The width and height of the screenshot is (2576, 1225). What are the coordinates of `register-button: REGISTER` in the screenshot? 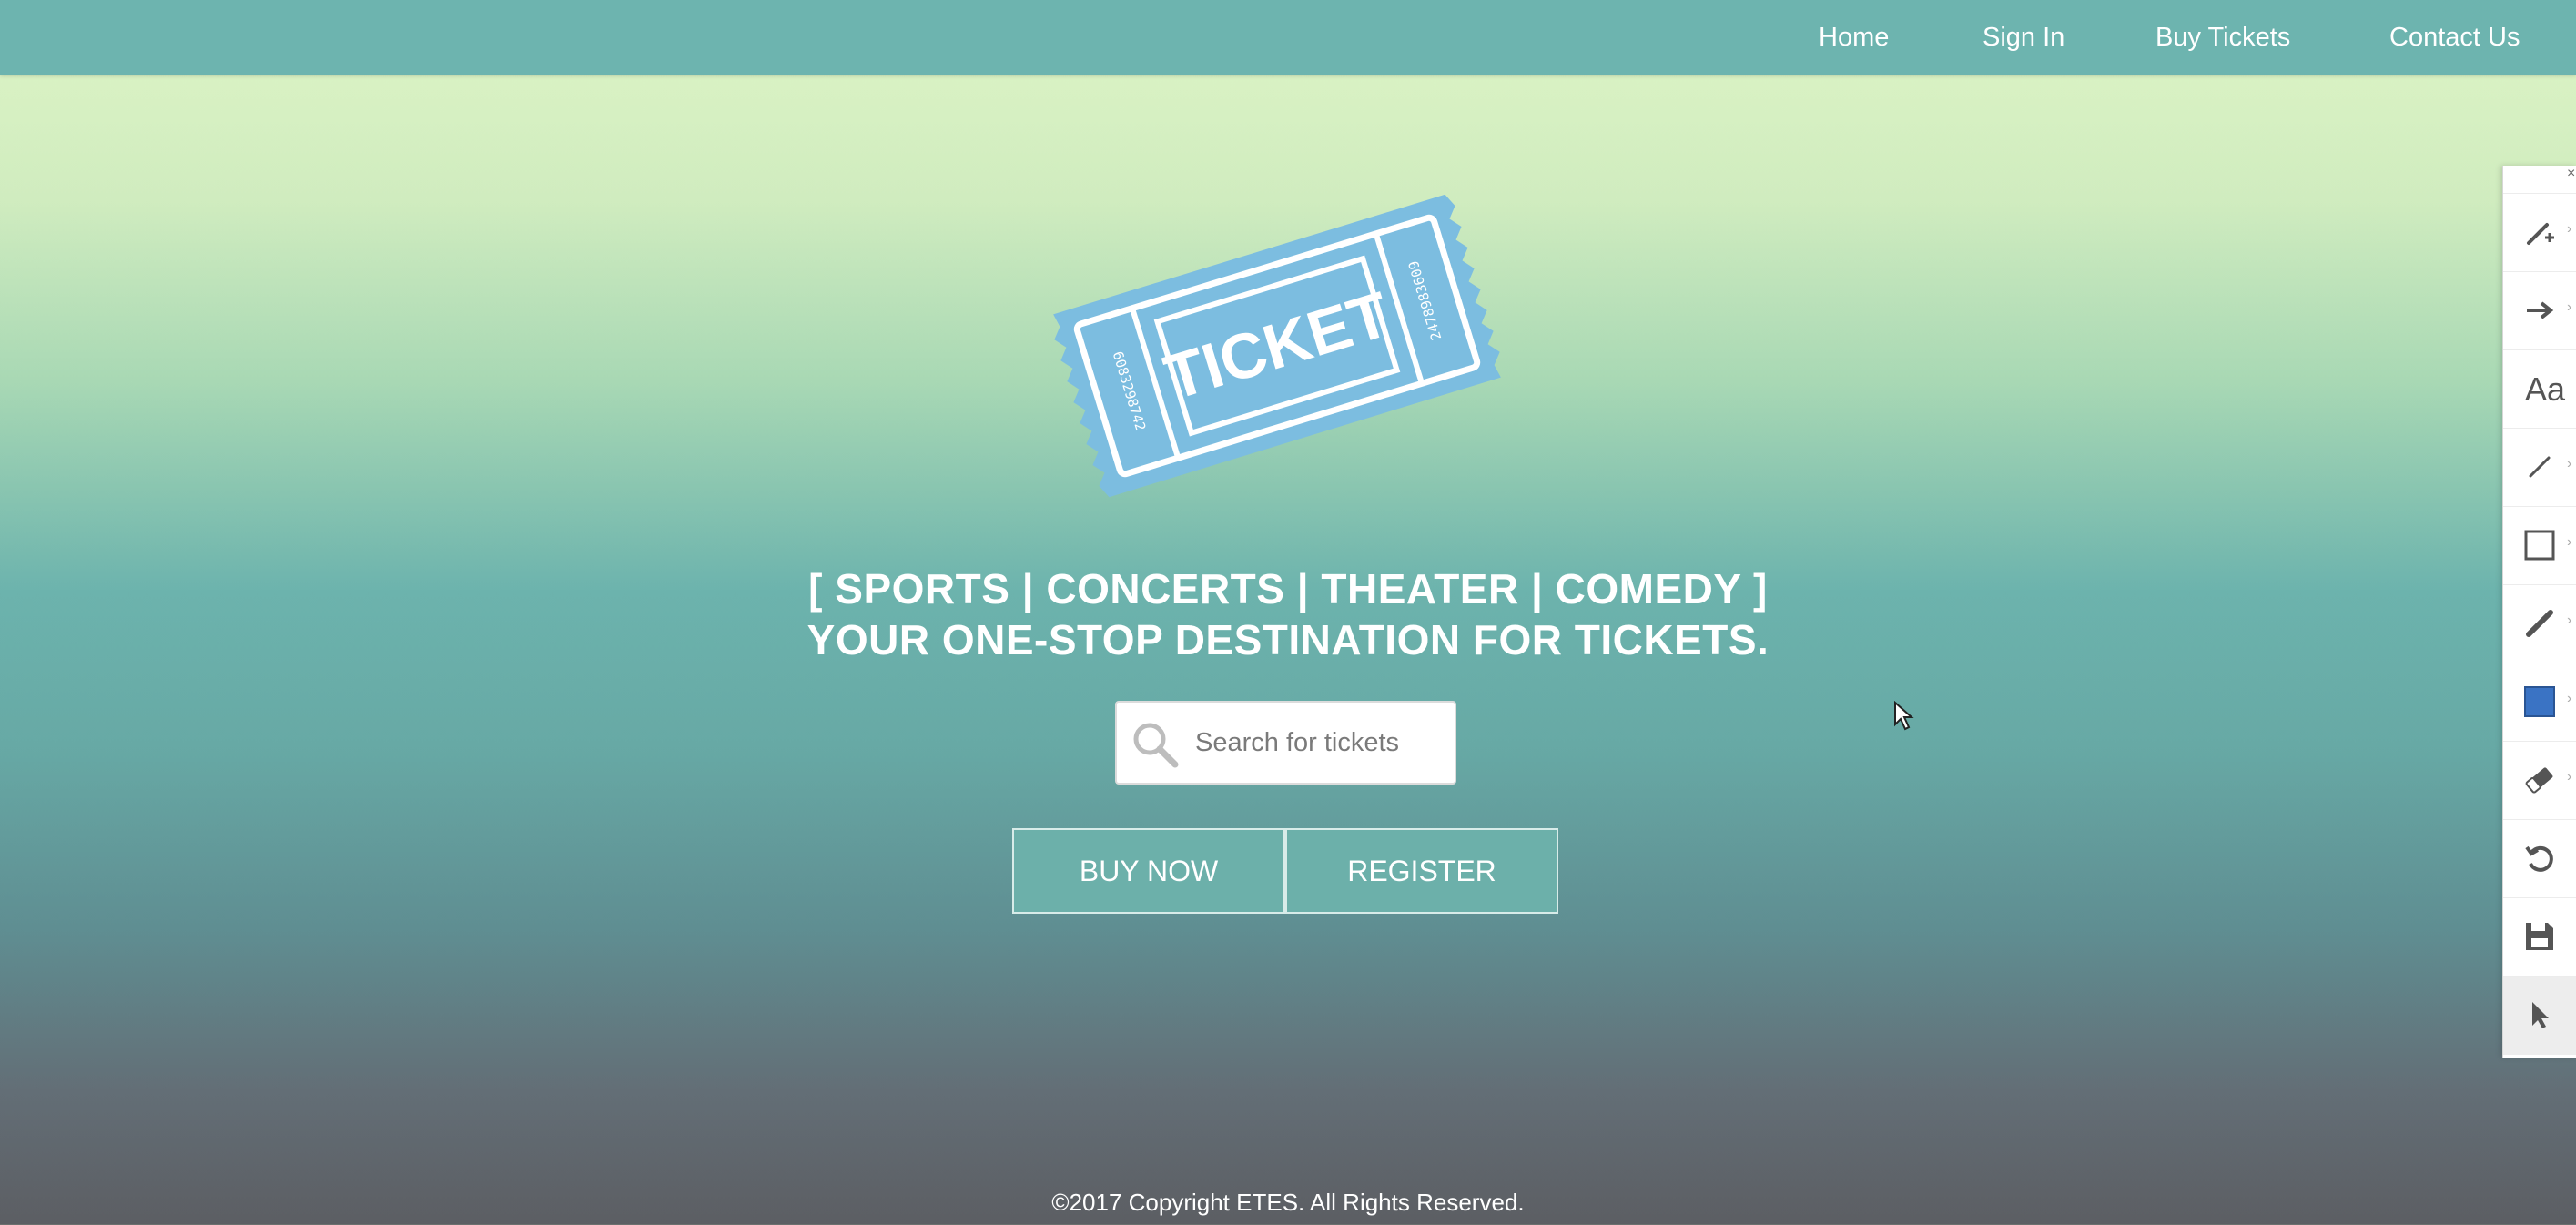 It's located at (1421, 871).